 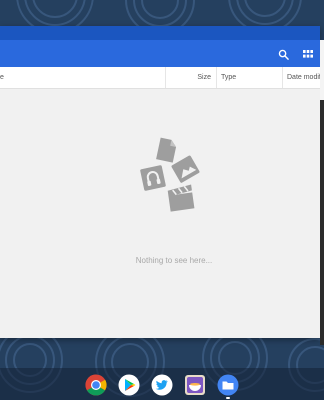 I want to click on column-header-type: Type, so click(x=248, y=77).